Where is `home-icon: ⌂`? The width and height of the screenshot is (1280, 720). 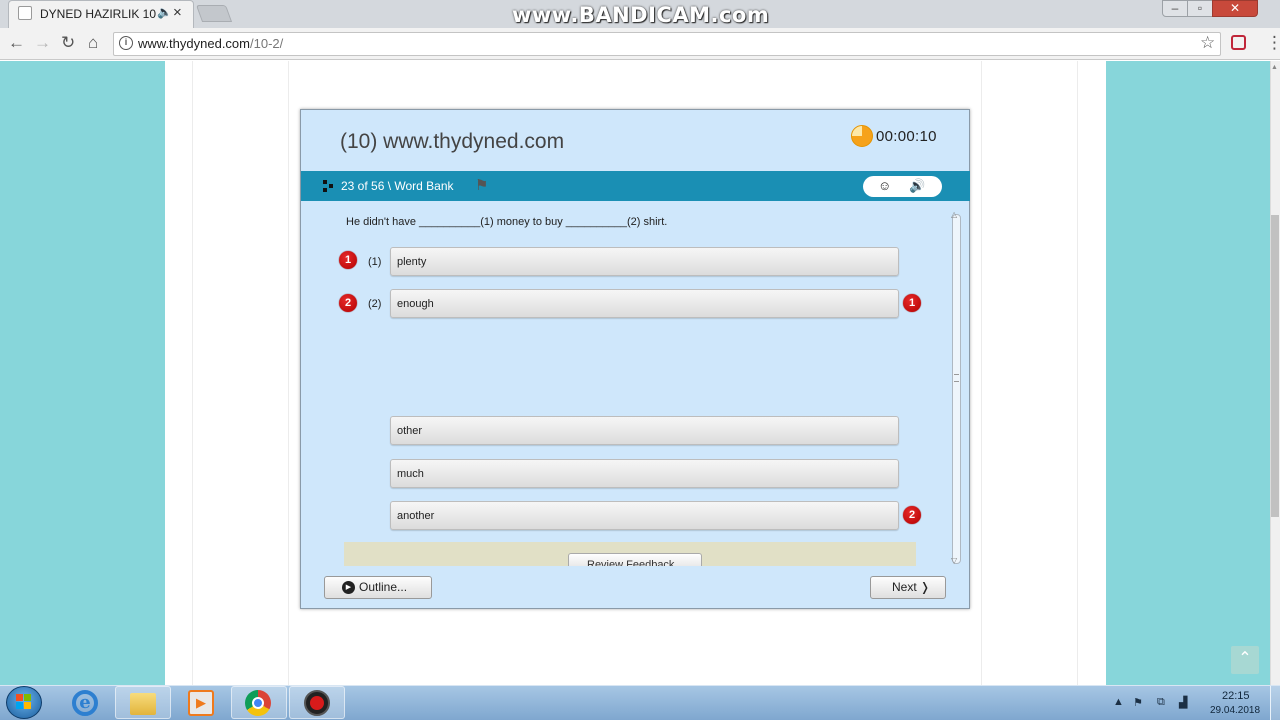 home-icon: ⌂ is located at coordinates (93, 43).